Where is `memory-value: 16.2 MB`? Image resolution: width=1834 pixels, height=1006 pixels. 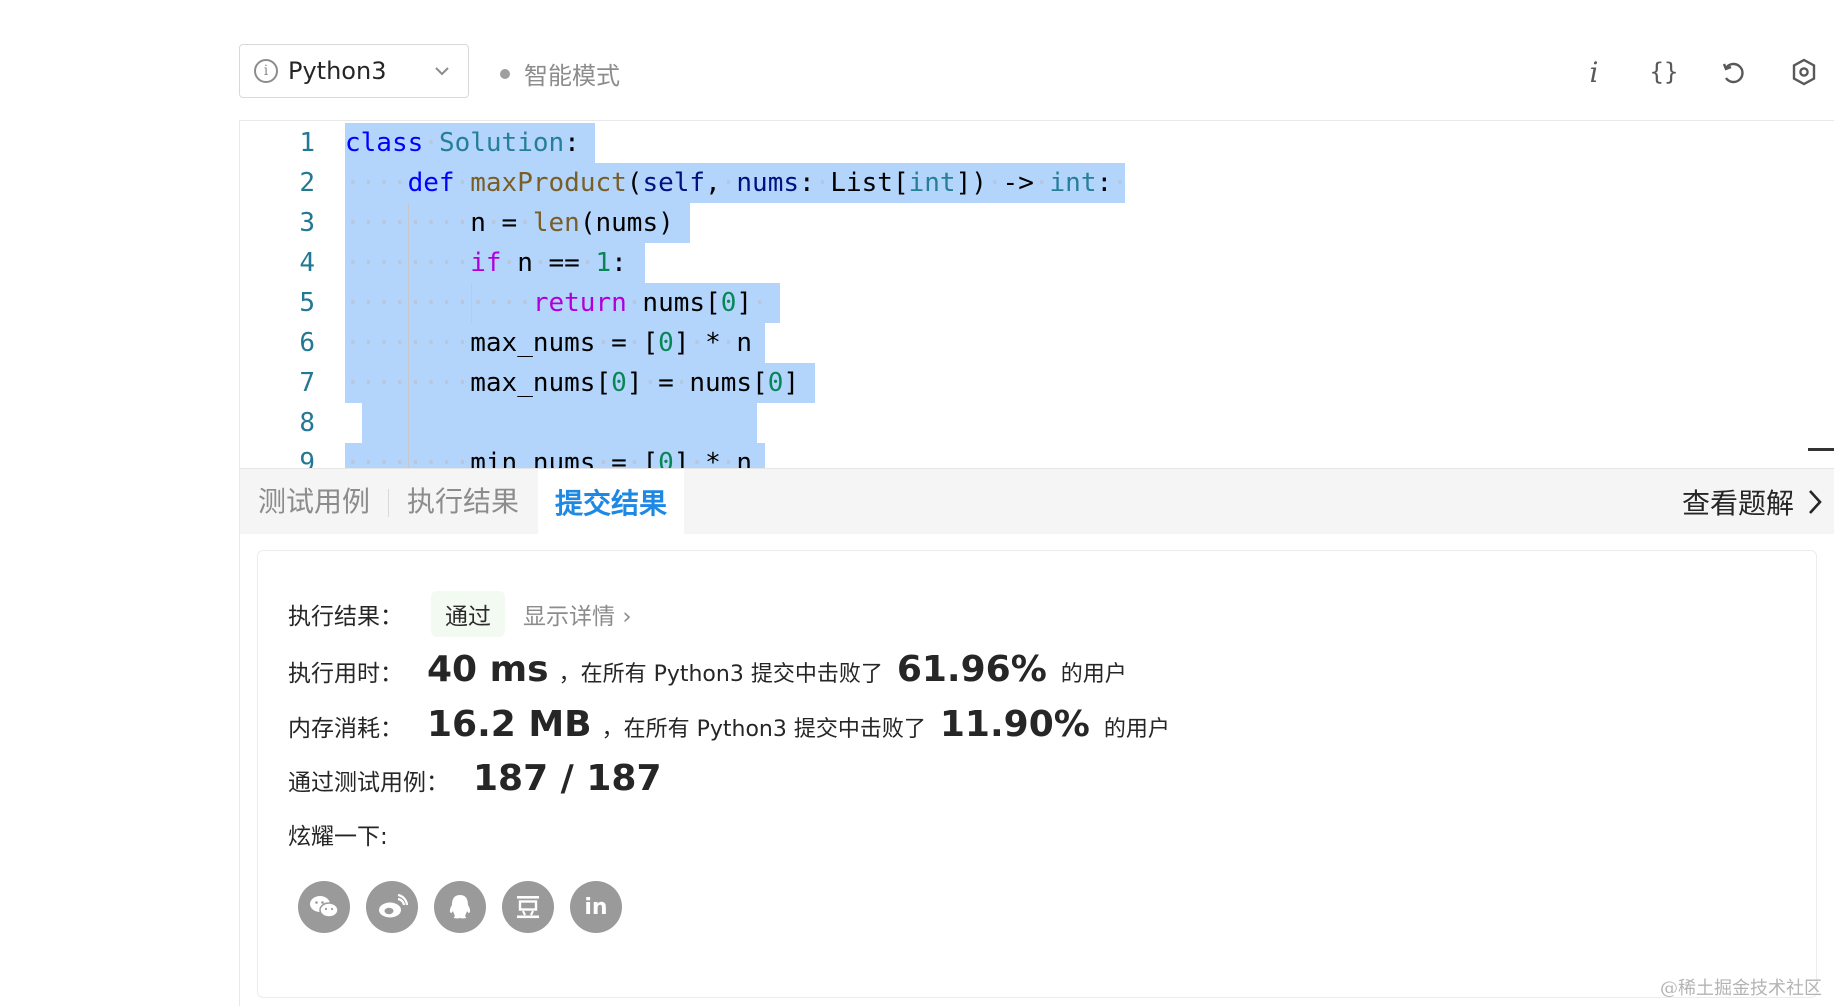
memory-value: 16.2 MB is located at coordinates (509, 724).